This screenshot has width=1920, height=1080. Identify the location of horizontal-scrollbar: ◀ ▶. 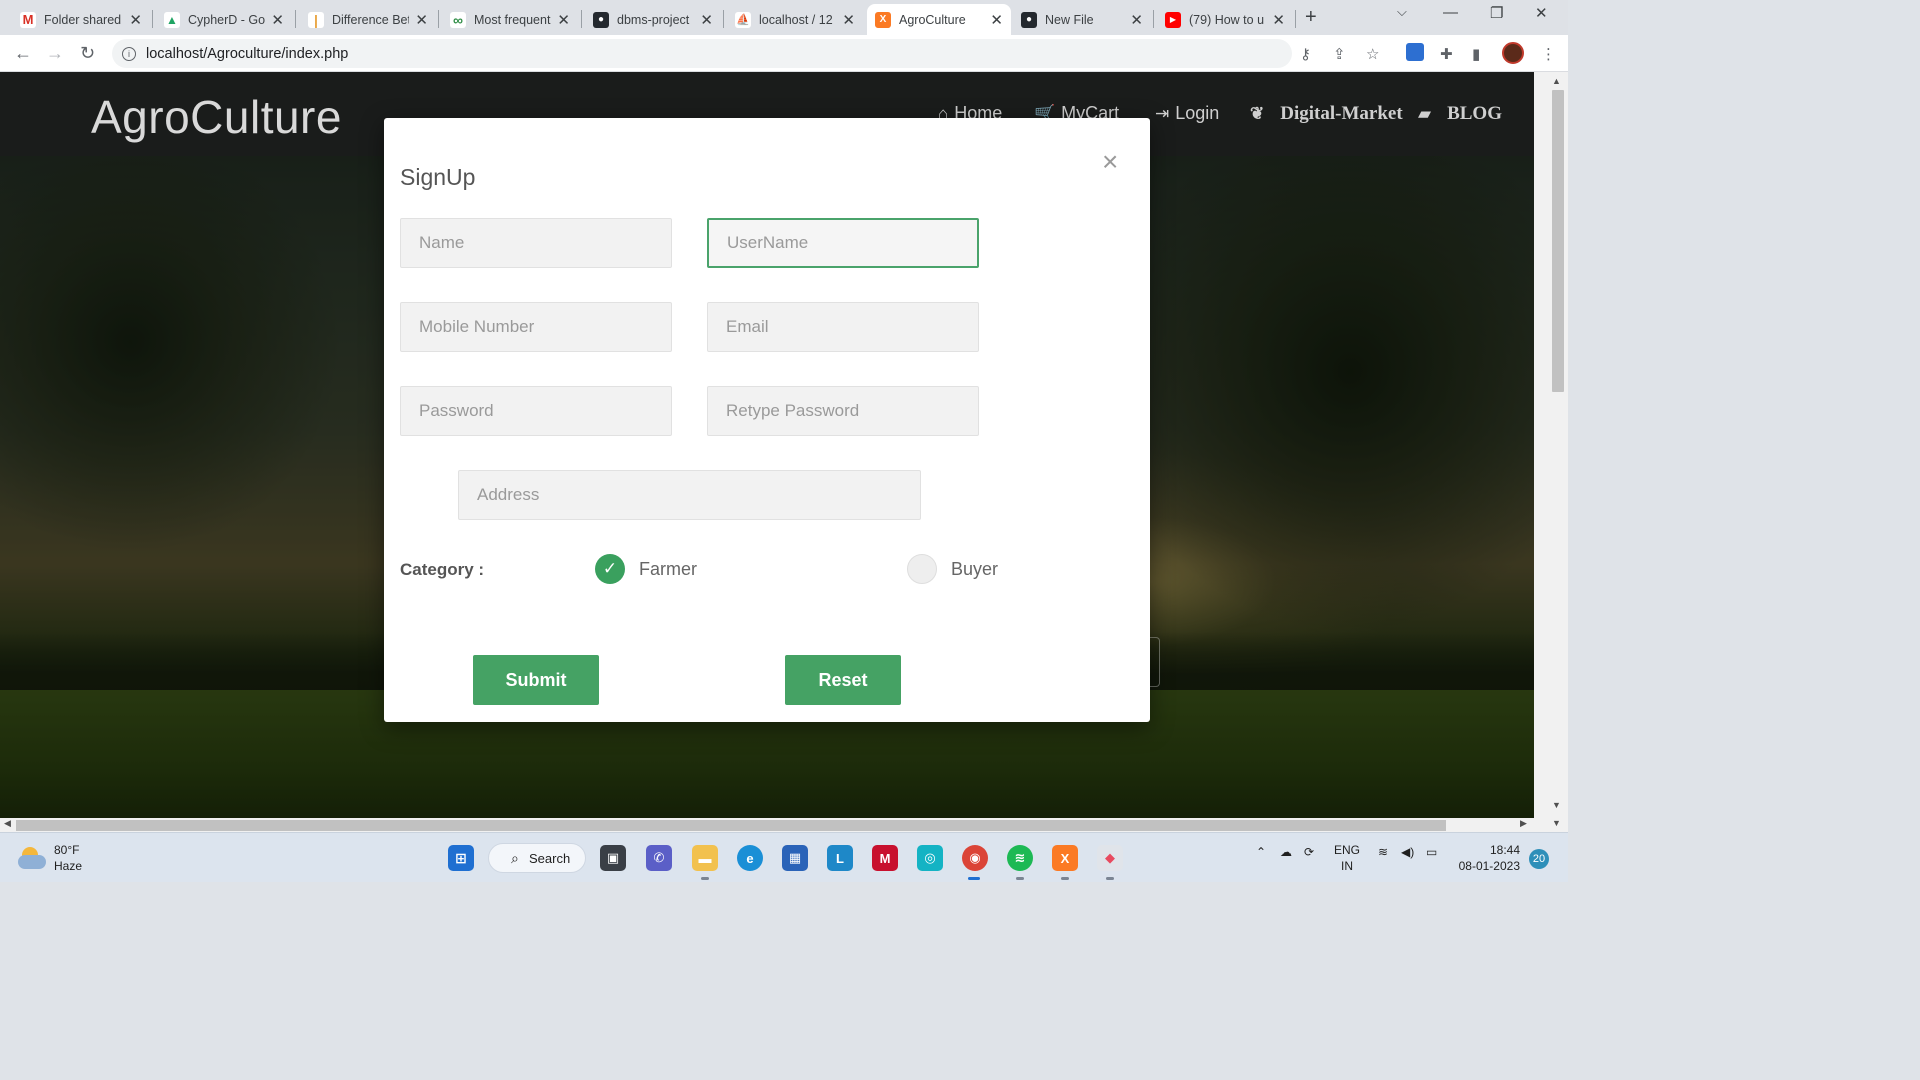
(767, 825).